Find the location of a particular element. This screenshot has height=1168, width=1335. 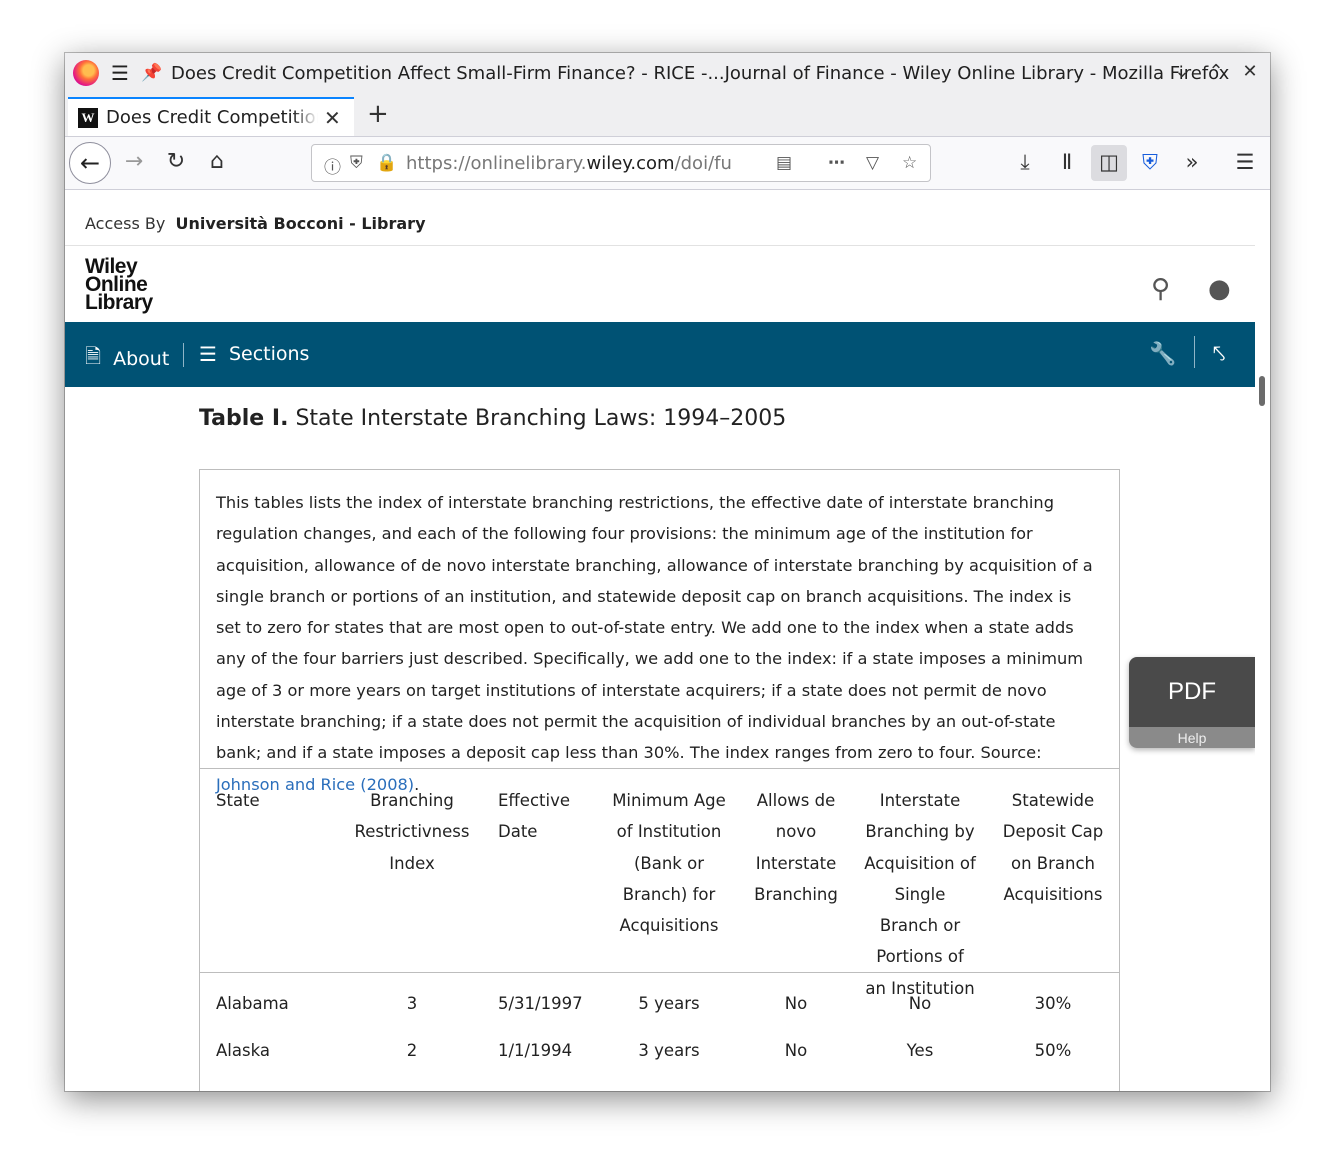

pocket-icon: ▽ is located at coordinates (872, 163).